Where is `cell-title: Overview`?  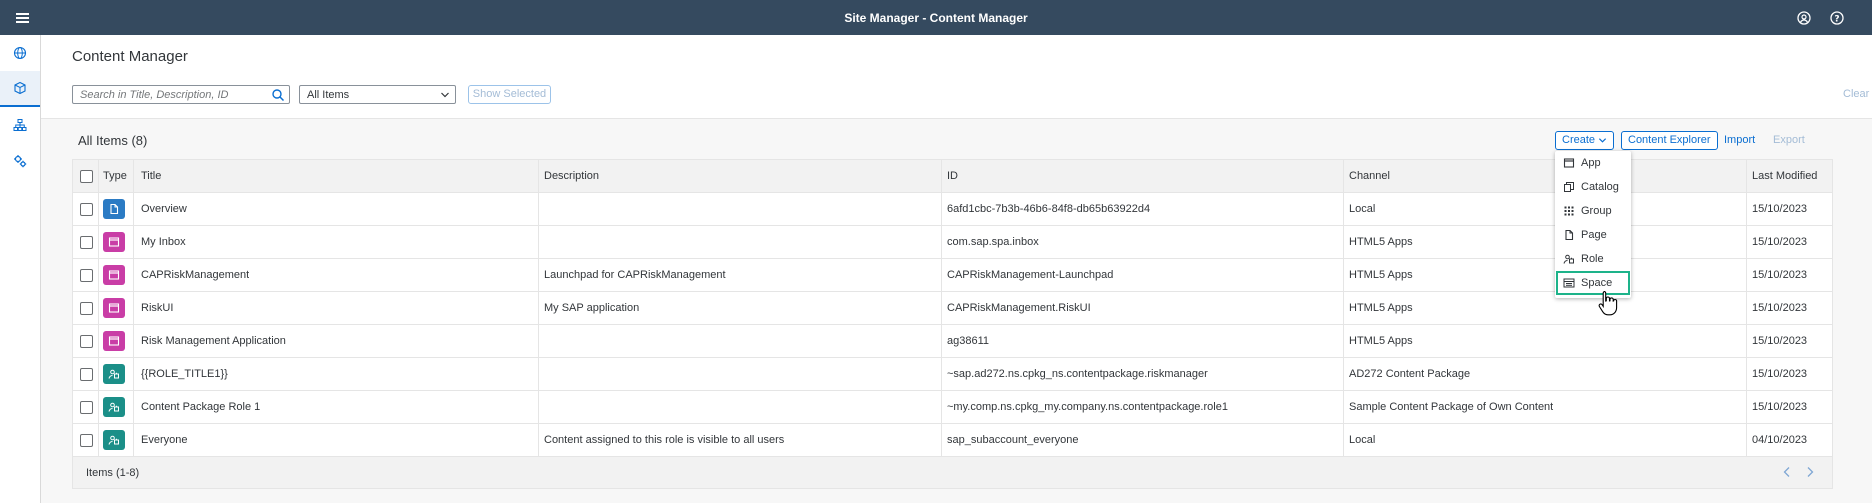 cell-title: Overview is located at coordinates (164, 209).